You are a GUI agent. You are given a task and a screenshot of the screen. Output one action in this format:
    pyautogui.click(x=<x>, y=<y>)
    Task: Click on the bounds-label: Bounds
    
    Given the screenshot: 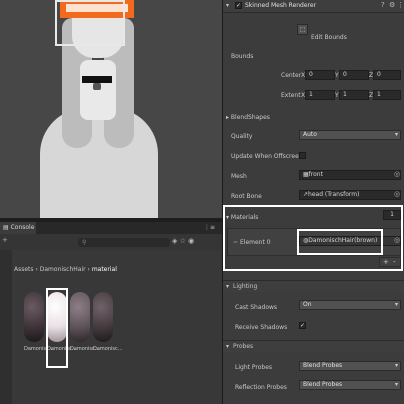 What is the action you would take?
    pyautogui.click(x=242, y=56)
    